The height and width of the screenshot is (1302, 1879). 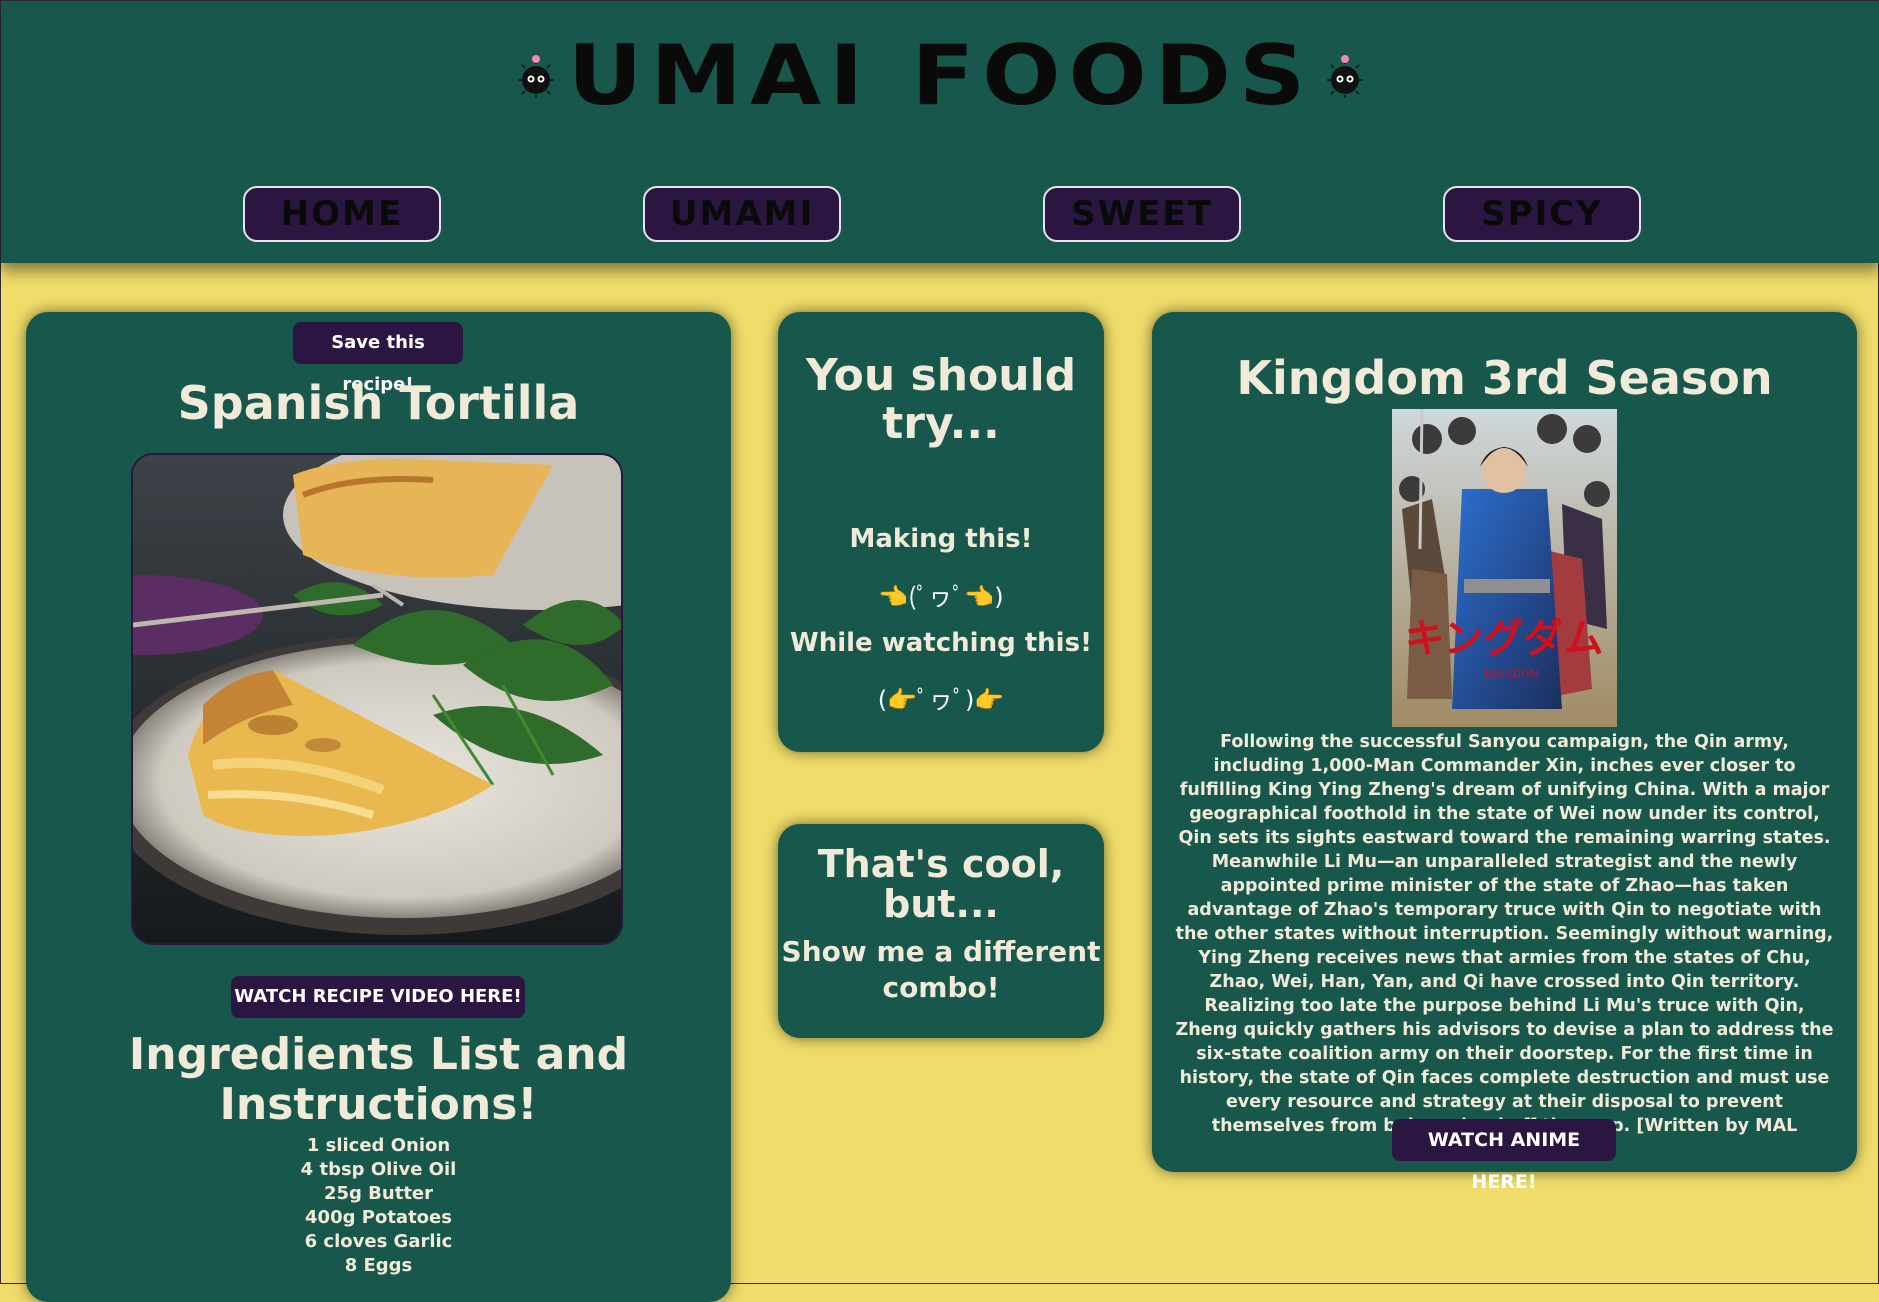 I want to click on watching-this-label: While watching this!, so click(x=941, y=643).